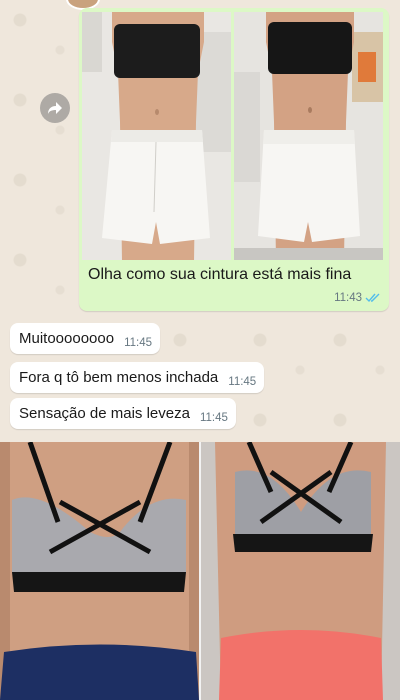 This screenshot has height=700, width=400. I want to click on after-photo-image, so click(308, 136).